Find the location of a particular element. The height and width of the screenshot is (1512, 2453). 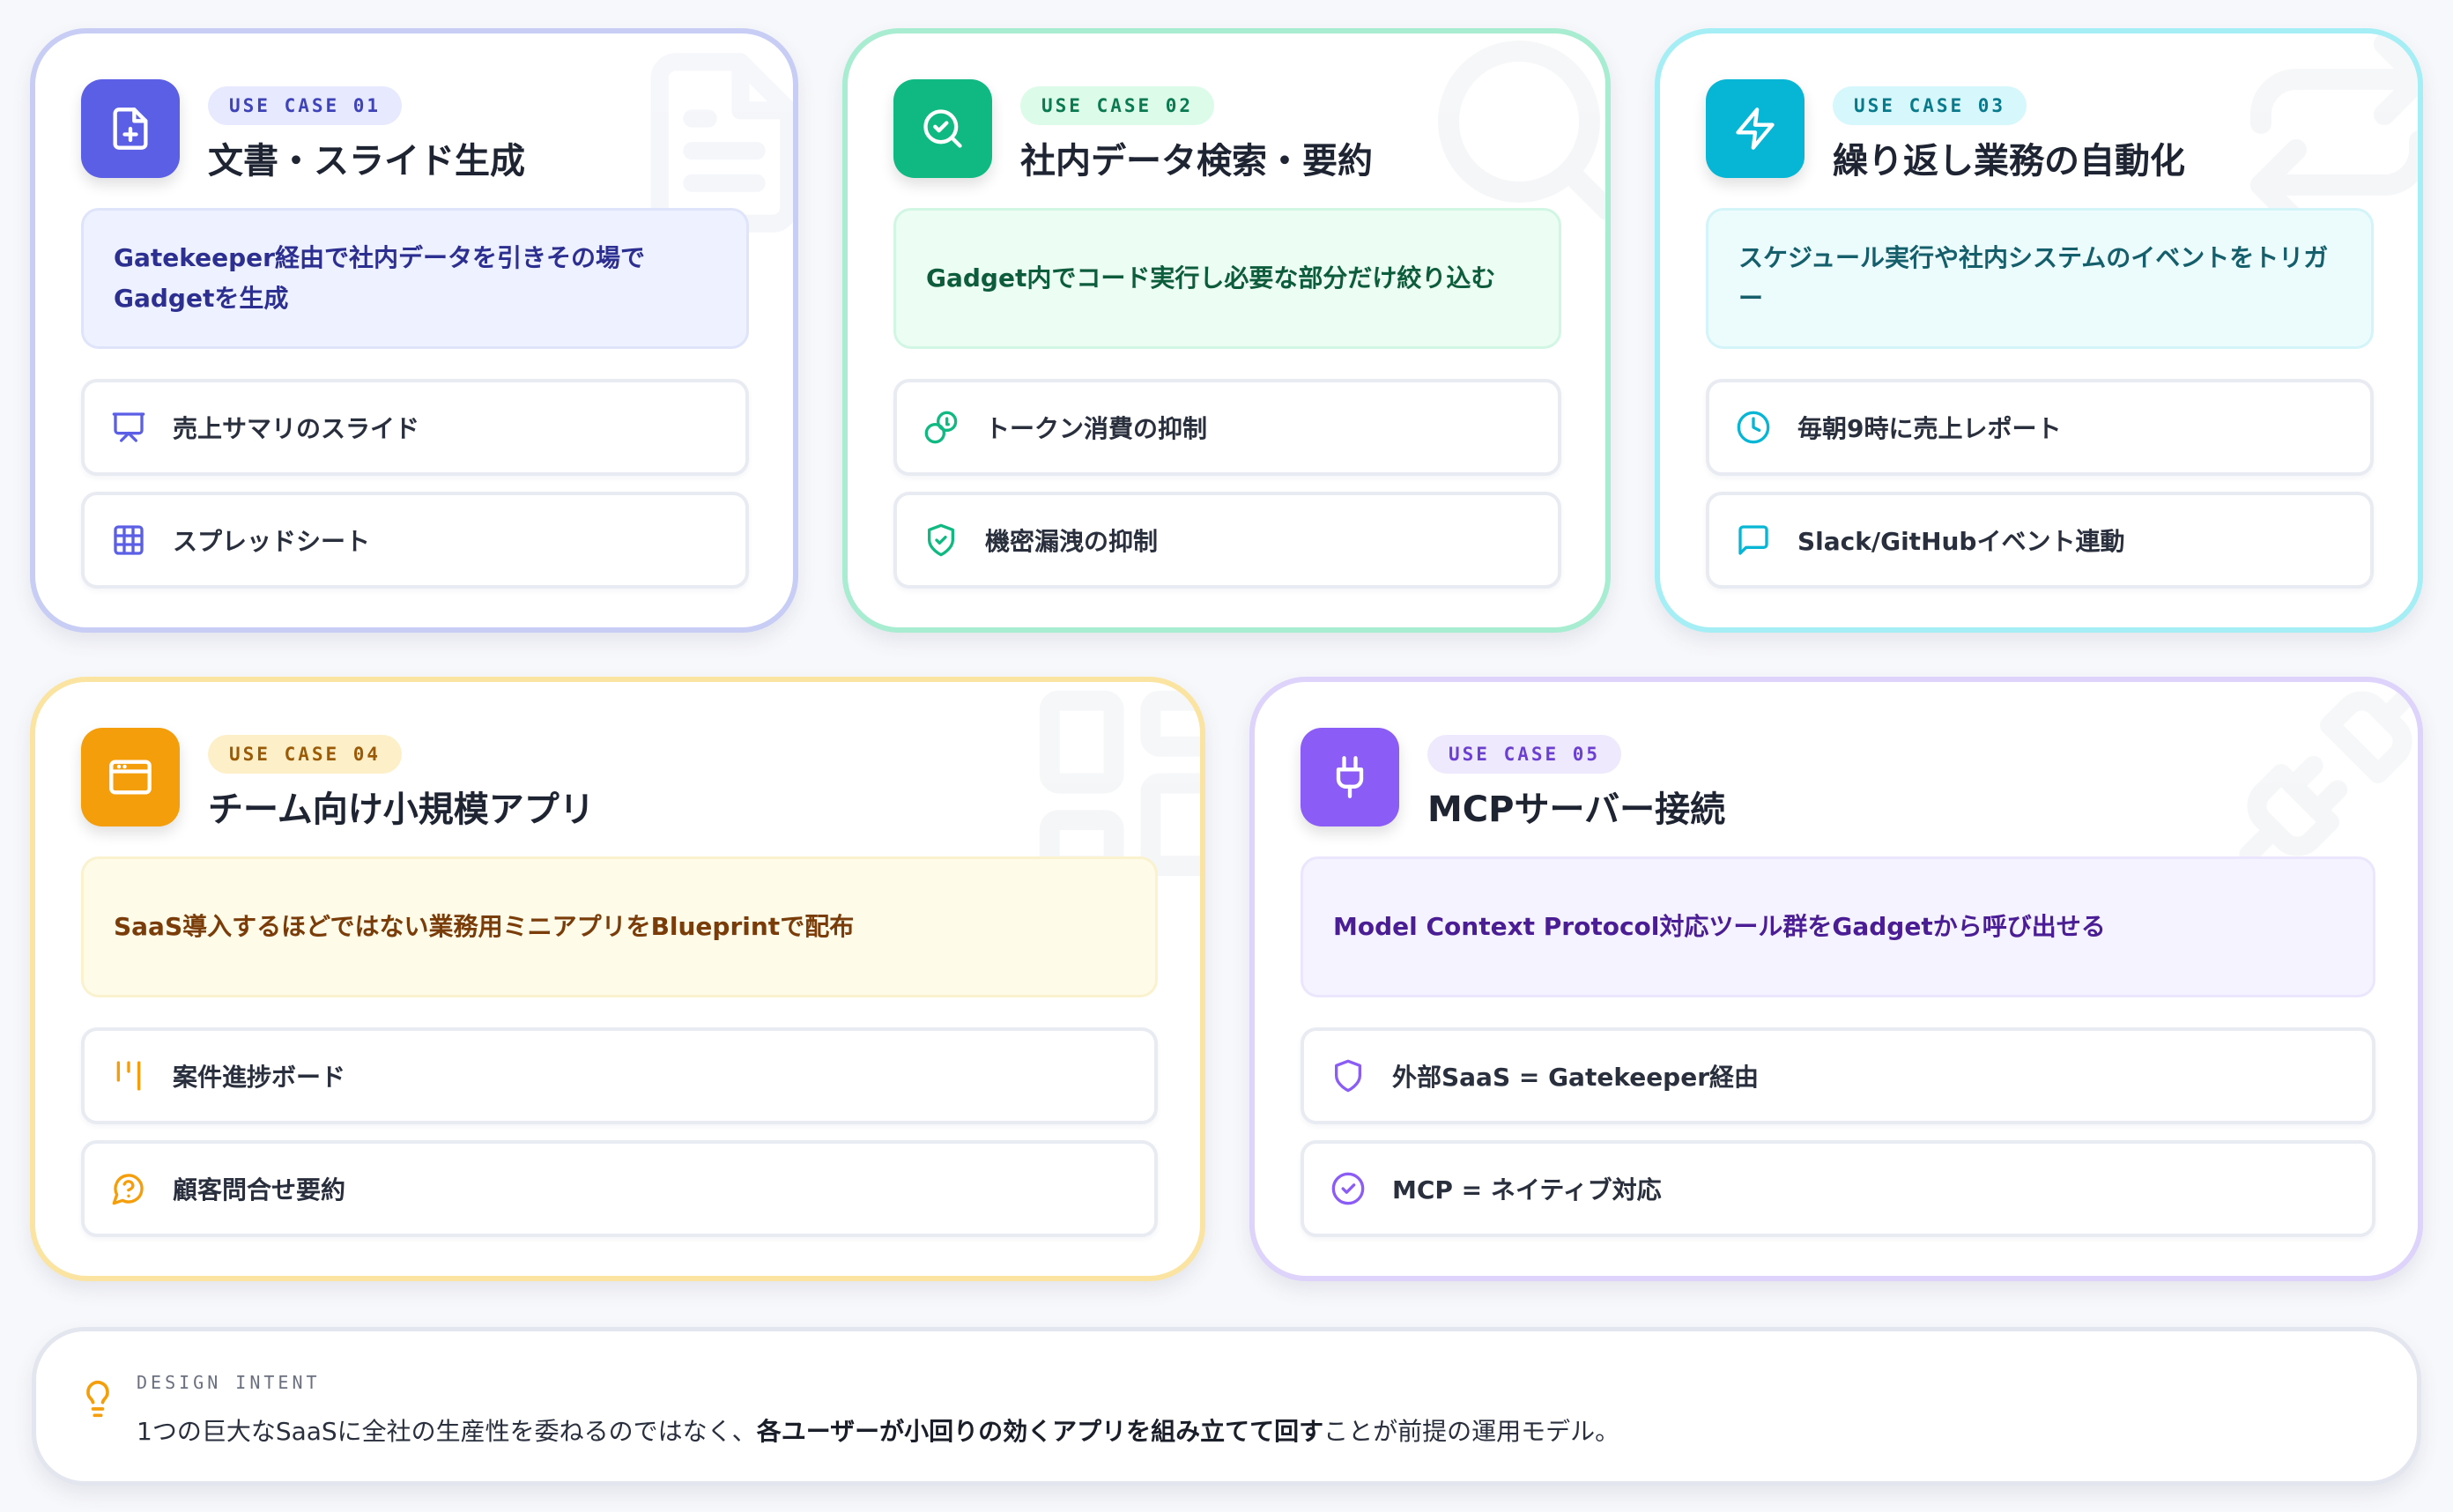

list-item-label: 売上サマリのスライド is located at coordinates (296, 428).